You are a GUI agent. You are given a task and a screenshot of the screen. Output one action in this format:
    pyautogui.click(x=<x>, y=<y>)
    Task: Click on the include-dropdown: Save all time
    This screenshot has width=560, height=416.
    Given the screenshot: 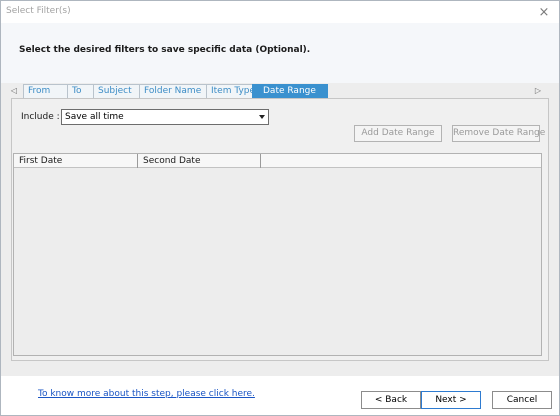 What is the action you would take?
    pyautogui.click(x=165, y=117)
    